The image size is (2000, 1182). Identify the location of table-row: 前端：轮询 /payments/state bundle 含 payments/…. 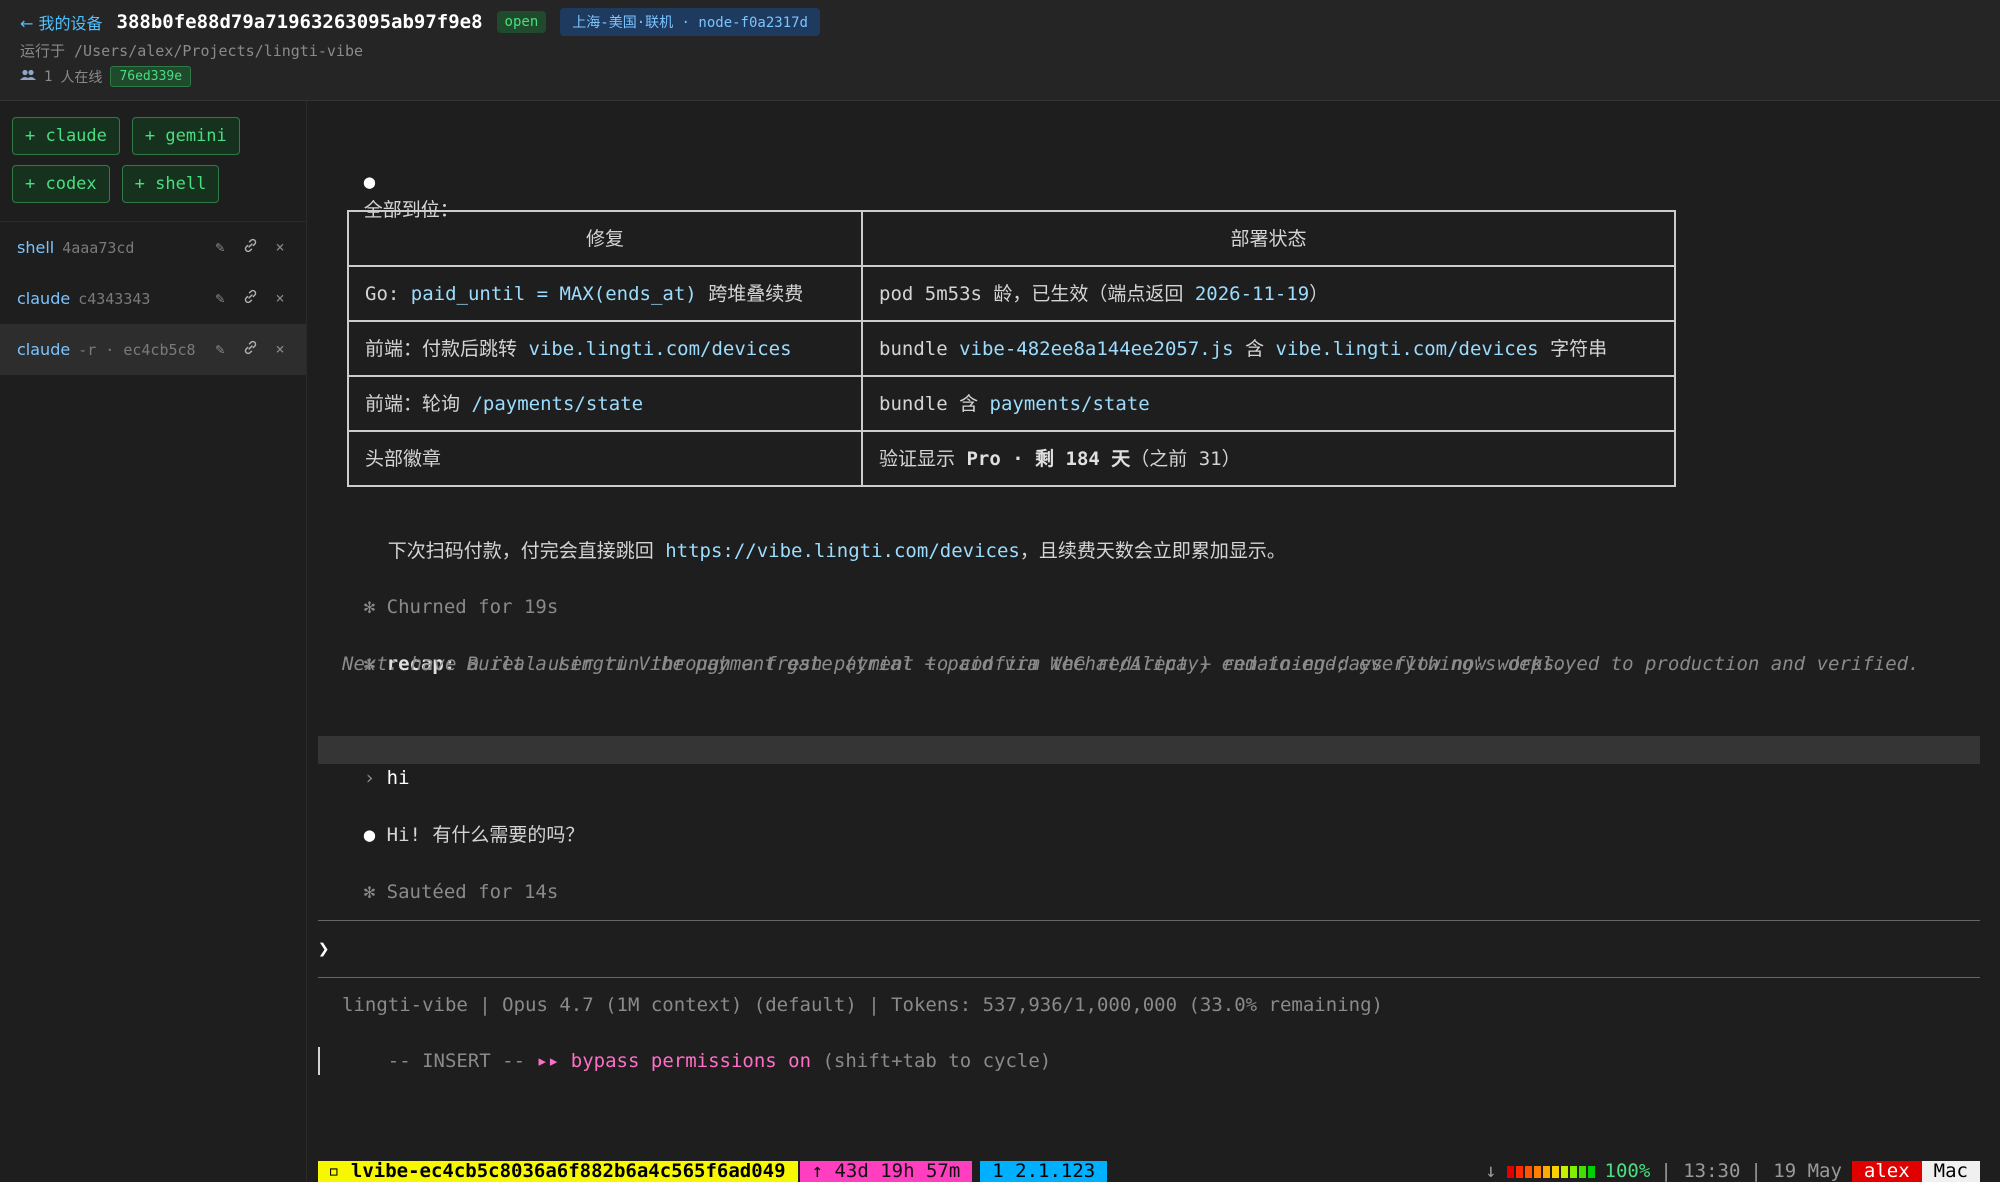
(1011, 403).